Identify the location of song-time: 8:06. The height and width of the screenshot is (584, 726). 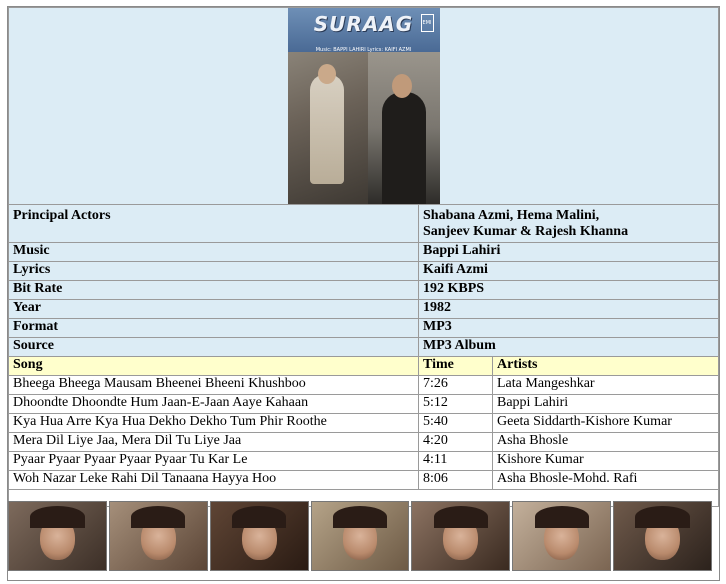
(455, 480).